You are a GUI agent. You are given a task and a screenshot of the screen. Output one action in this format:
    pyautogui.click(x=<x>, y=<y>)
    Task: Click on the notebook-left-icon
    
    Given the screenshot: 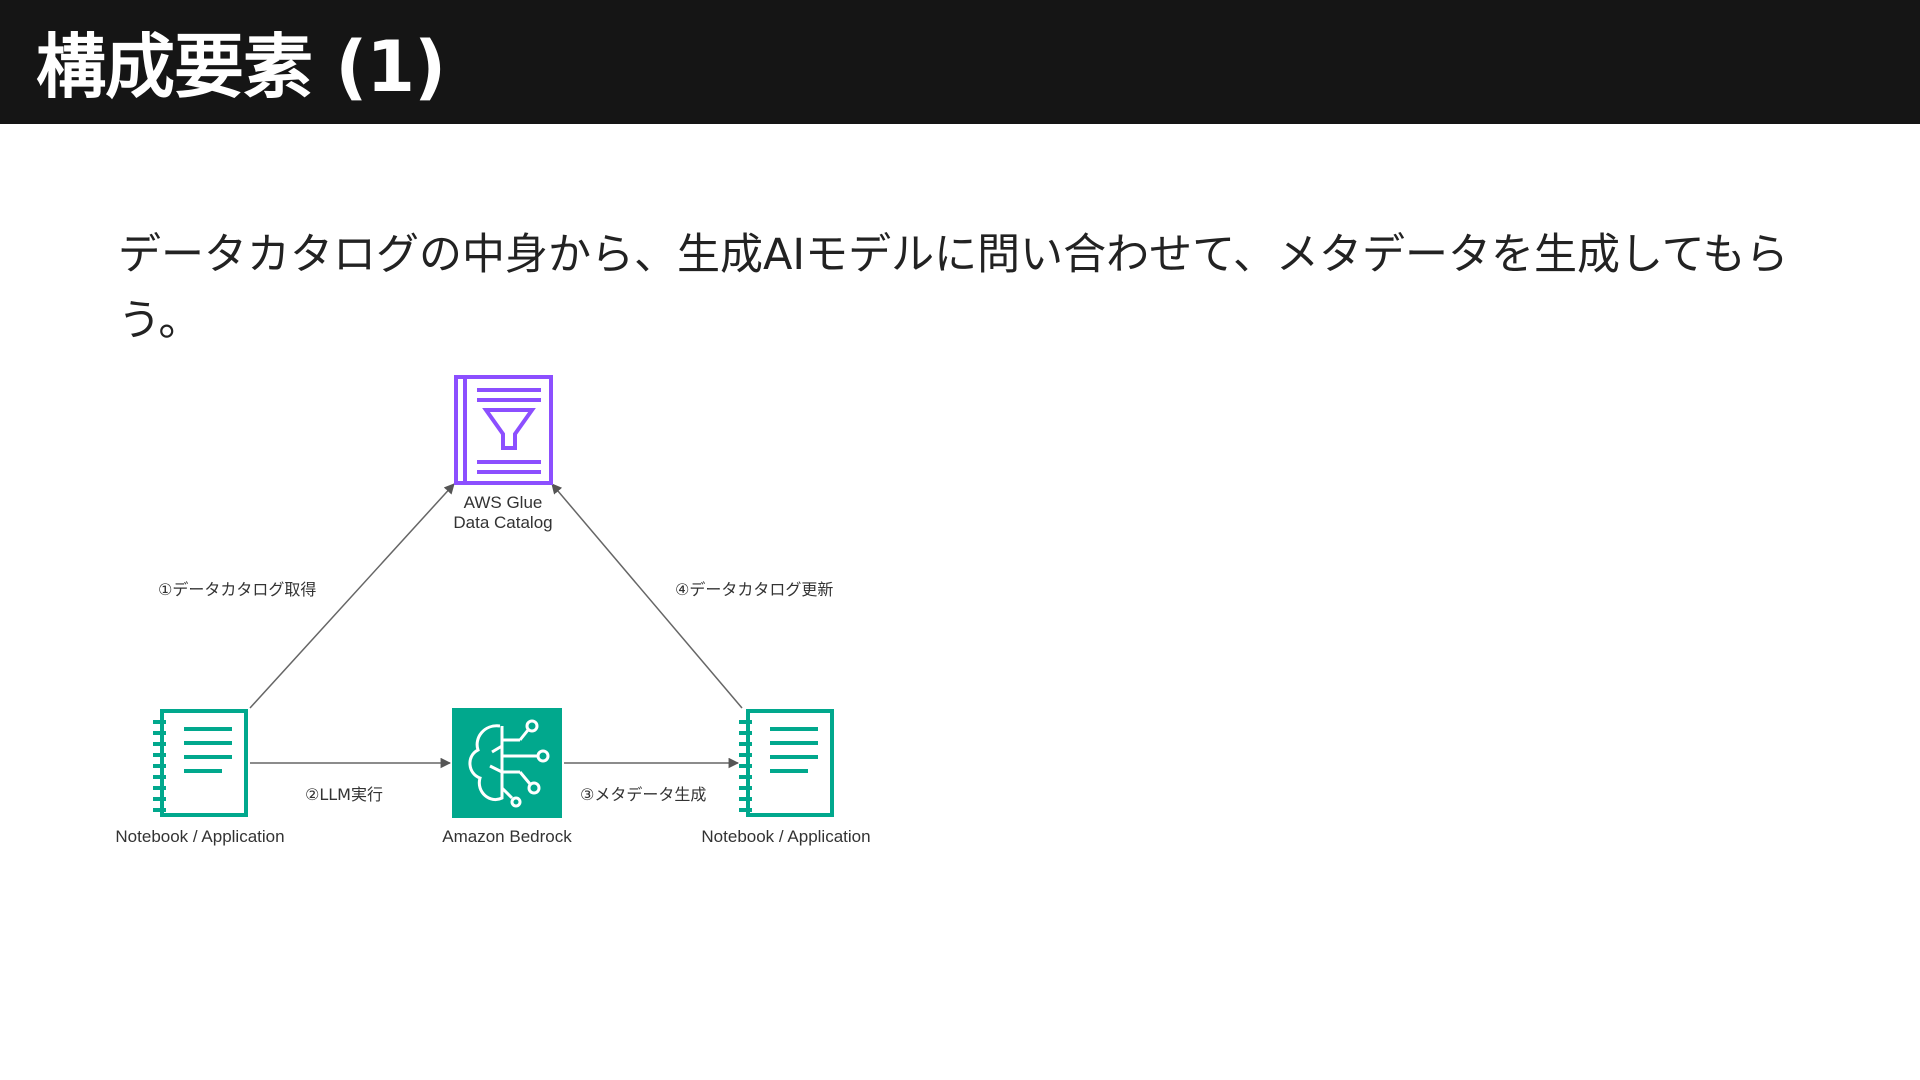 What is the action you would take?
    pyautogui.click(x=200, y=763)
    